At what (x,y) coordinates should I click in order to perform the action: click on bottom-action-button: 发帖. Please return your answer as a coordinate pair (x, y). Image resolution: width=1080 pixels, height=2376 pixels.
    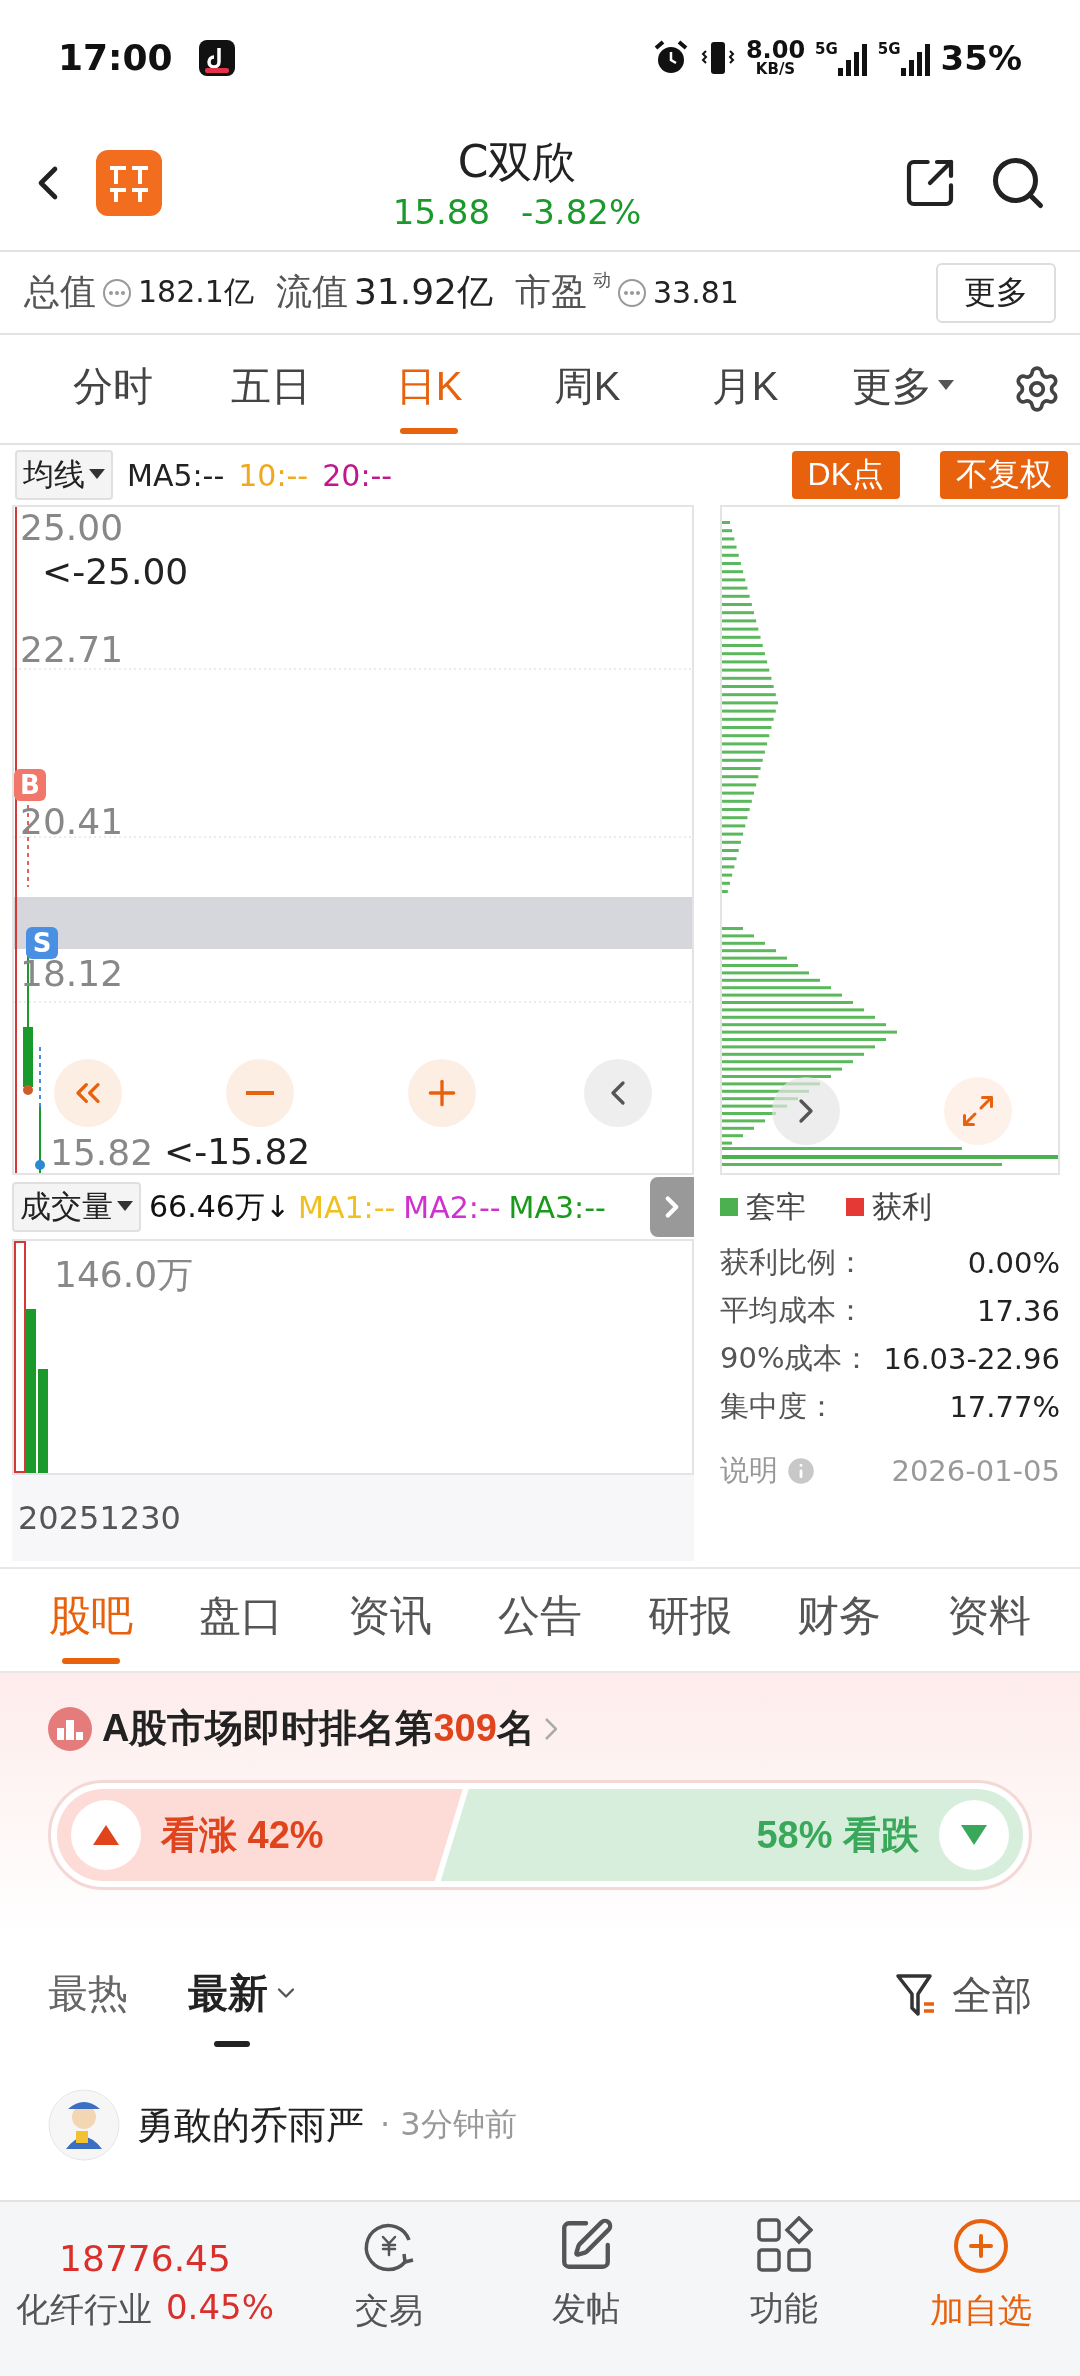
    Looking at the image, I should click on (586, 2274).